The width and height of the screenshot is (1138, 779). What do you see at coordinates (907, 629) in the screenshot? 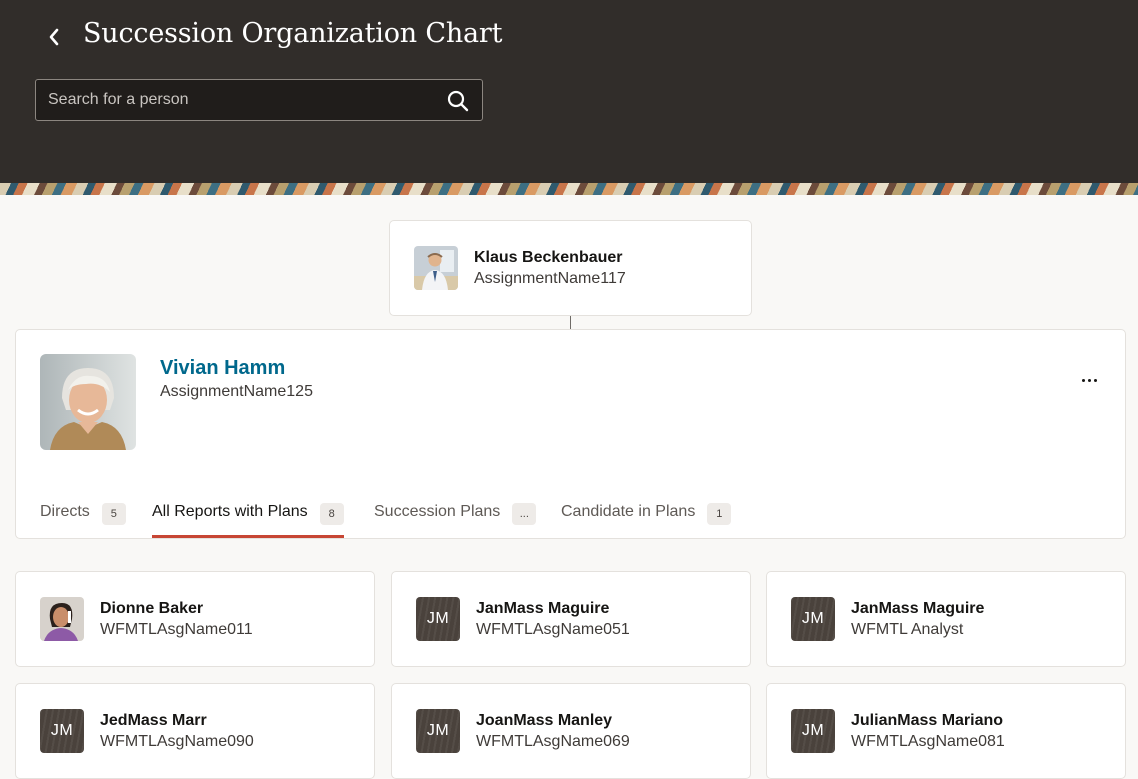
I see `report-assignment: WFMTL Analyst` at bounding box center [907, 629].